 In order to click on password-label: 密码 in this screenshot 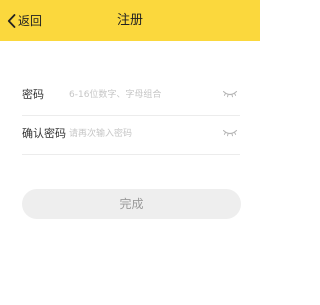, I will do `click(33, 94)`.